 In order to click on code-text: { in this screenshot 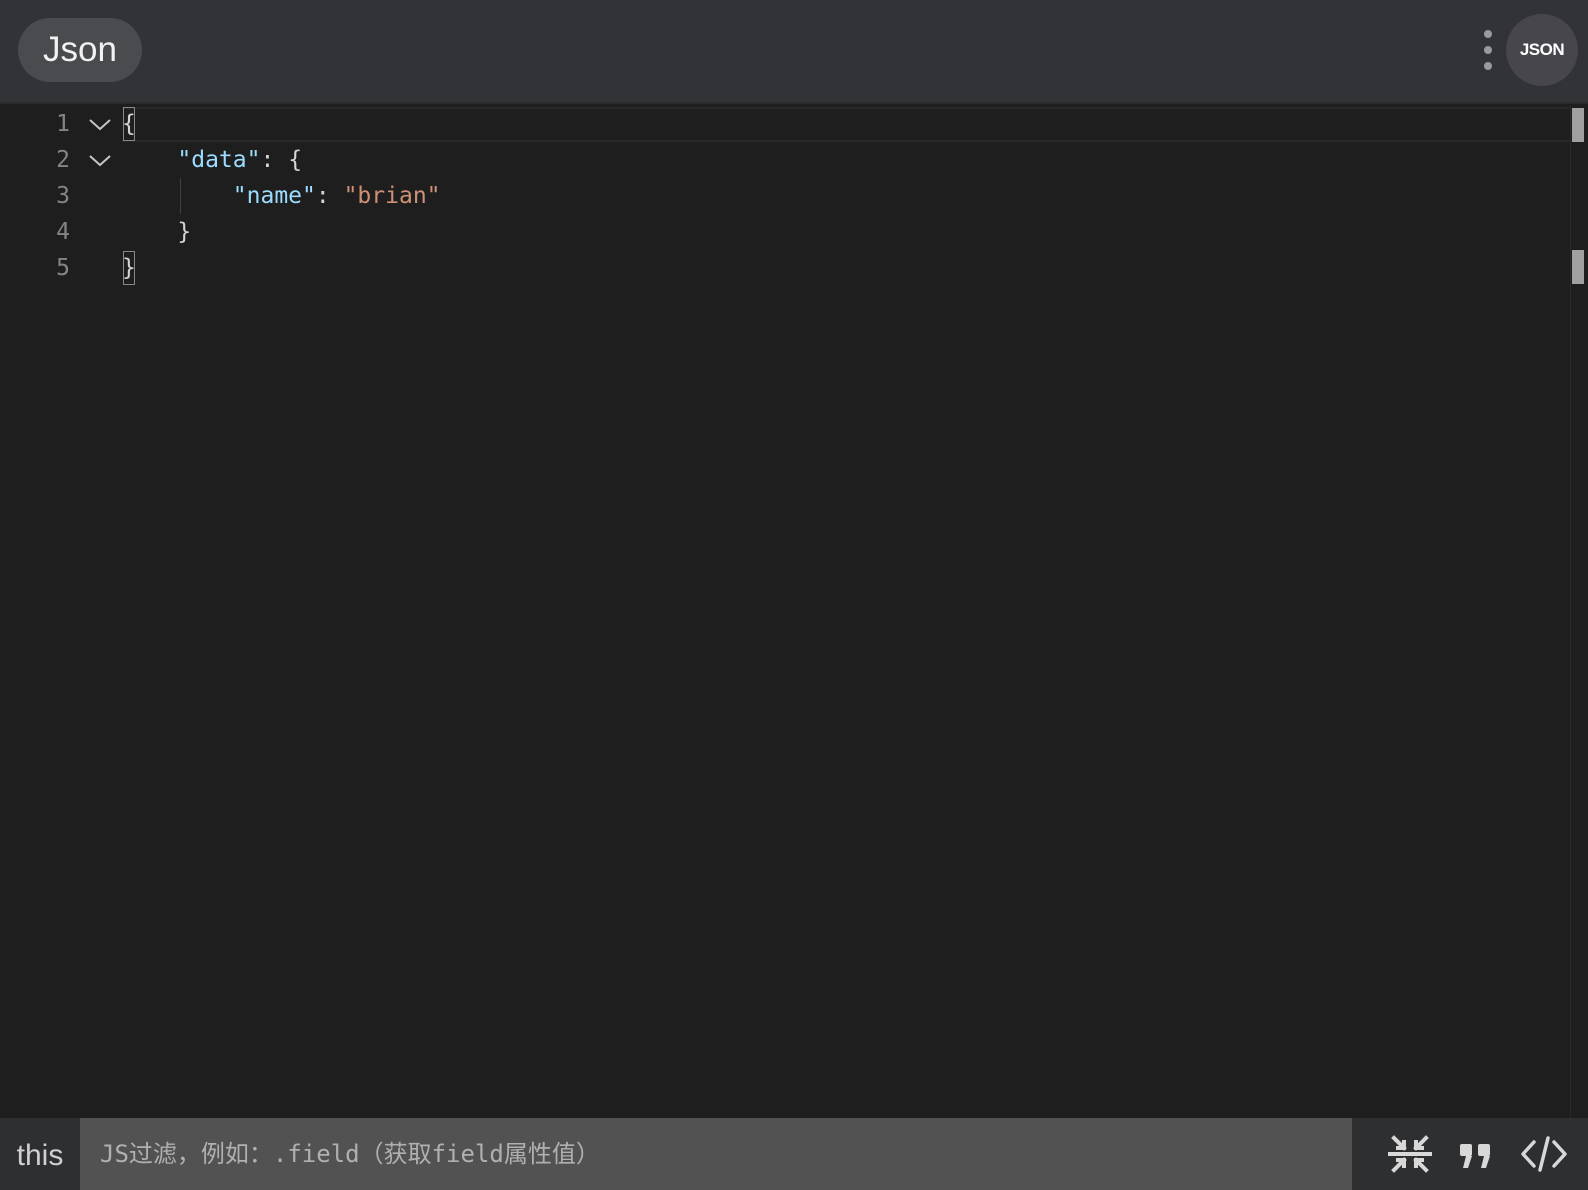, I will do `click(129, 124)`.